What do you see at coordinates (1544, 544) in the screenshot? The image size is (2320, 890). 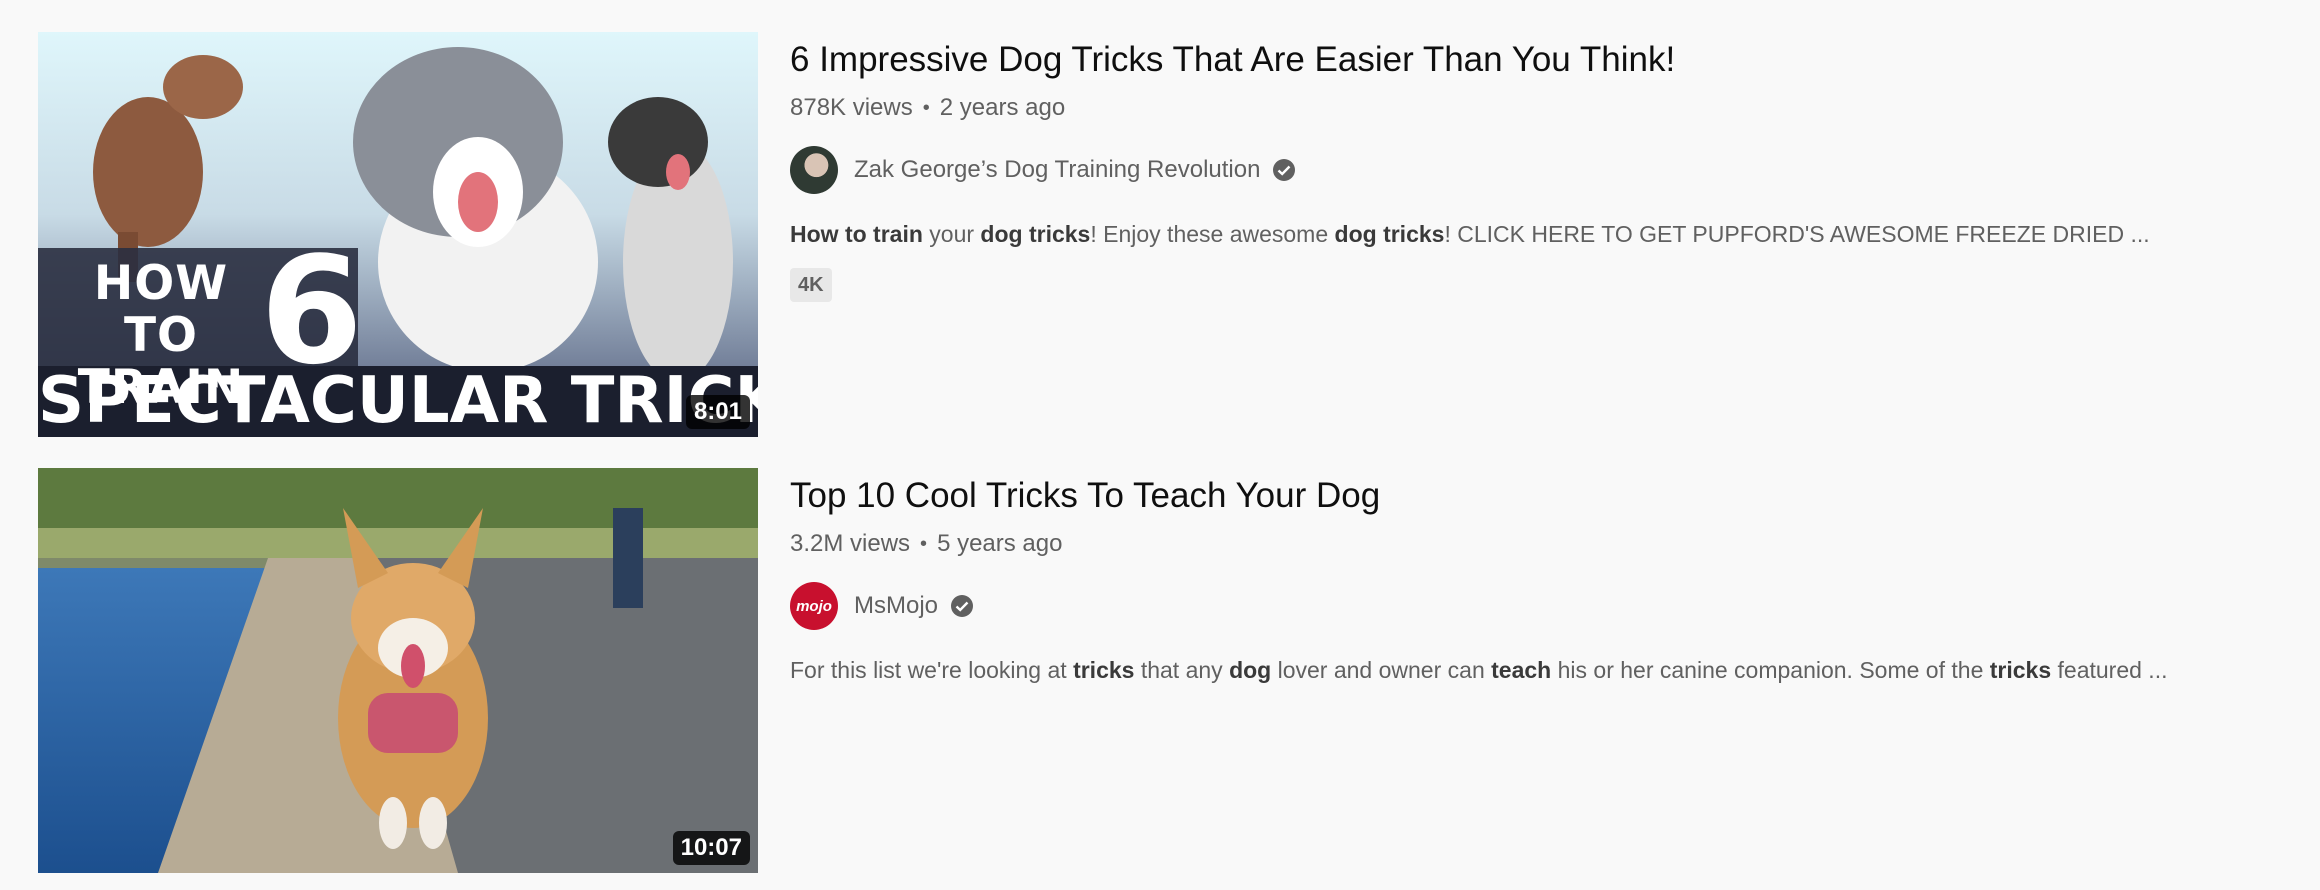 I see `video-metadata: 3.2M views • 5 years ago` at bounding box center [1544, 544].